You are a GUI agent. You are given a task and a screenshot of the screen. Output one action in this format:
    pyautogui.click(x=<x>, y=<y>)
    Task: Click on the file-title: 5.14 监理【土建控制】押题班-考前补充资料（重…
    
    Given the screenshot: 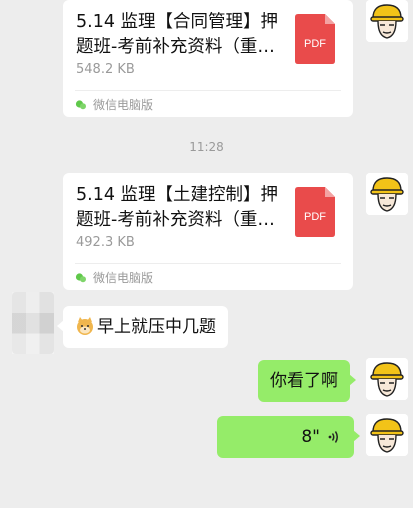 What is the action you would take?
    pyautogui.click(x=177, y=207)
    